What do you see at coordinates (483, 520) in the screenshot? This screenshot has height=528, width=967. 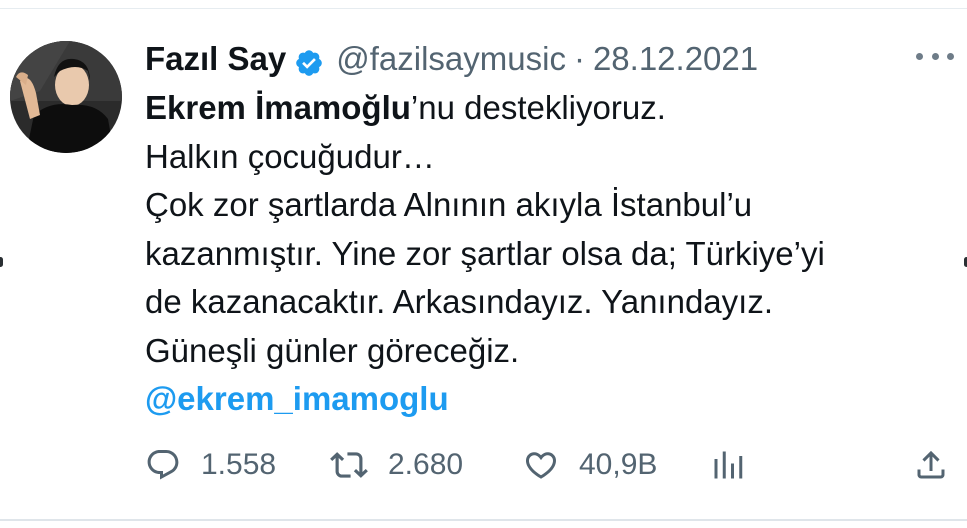 I see `bottom-divider` at bounding box center [483, 520].